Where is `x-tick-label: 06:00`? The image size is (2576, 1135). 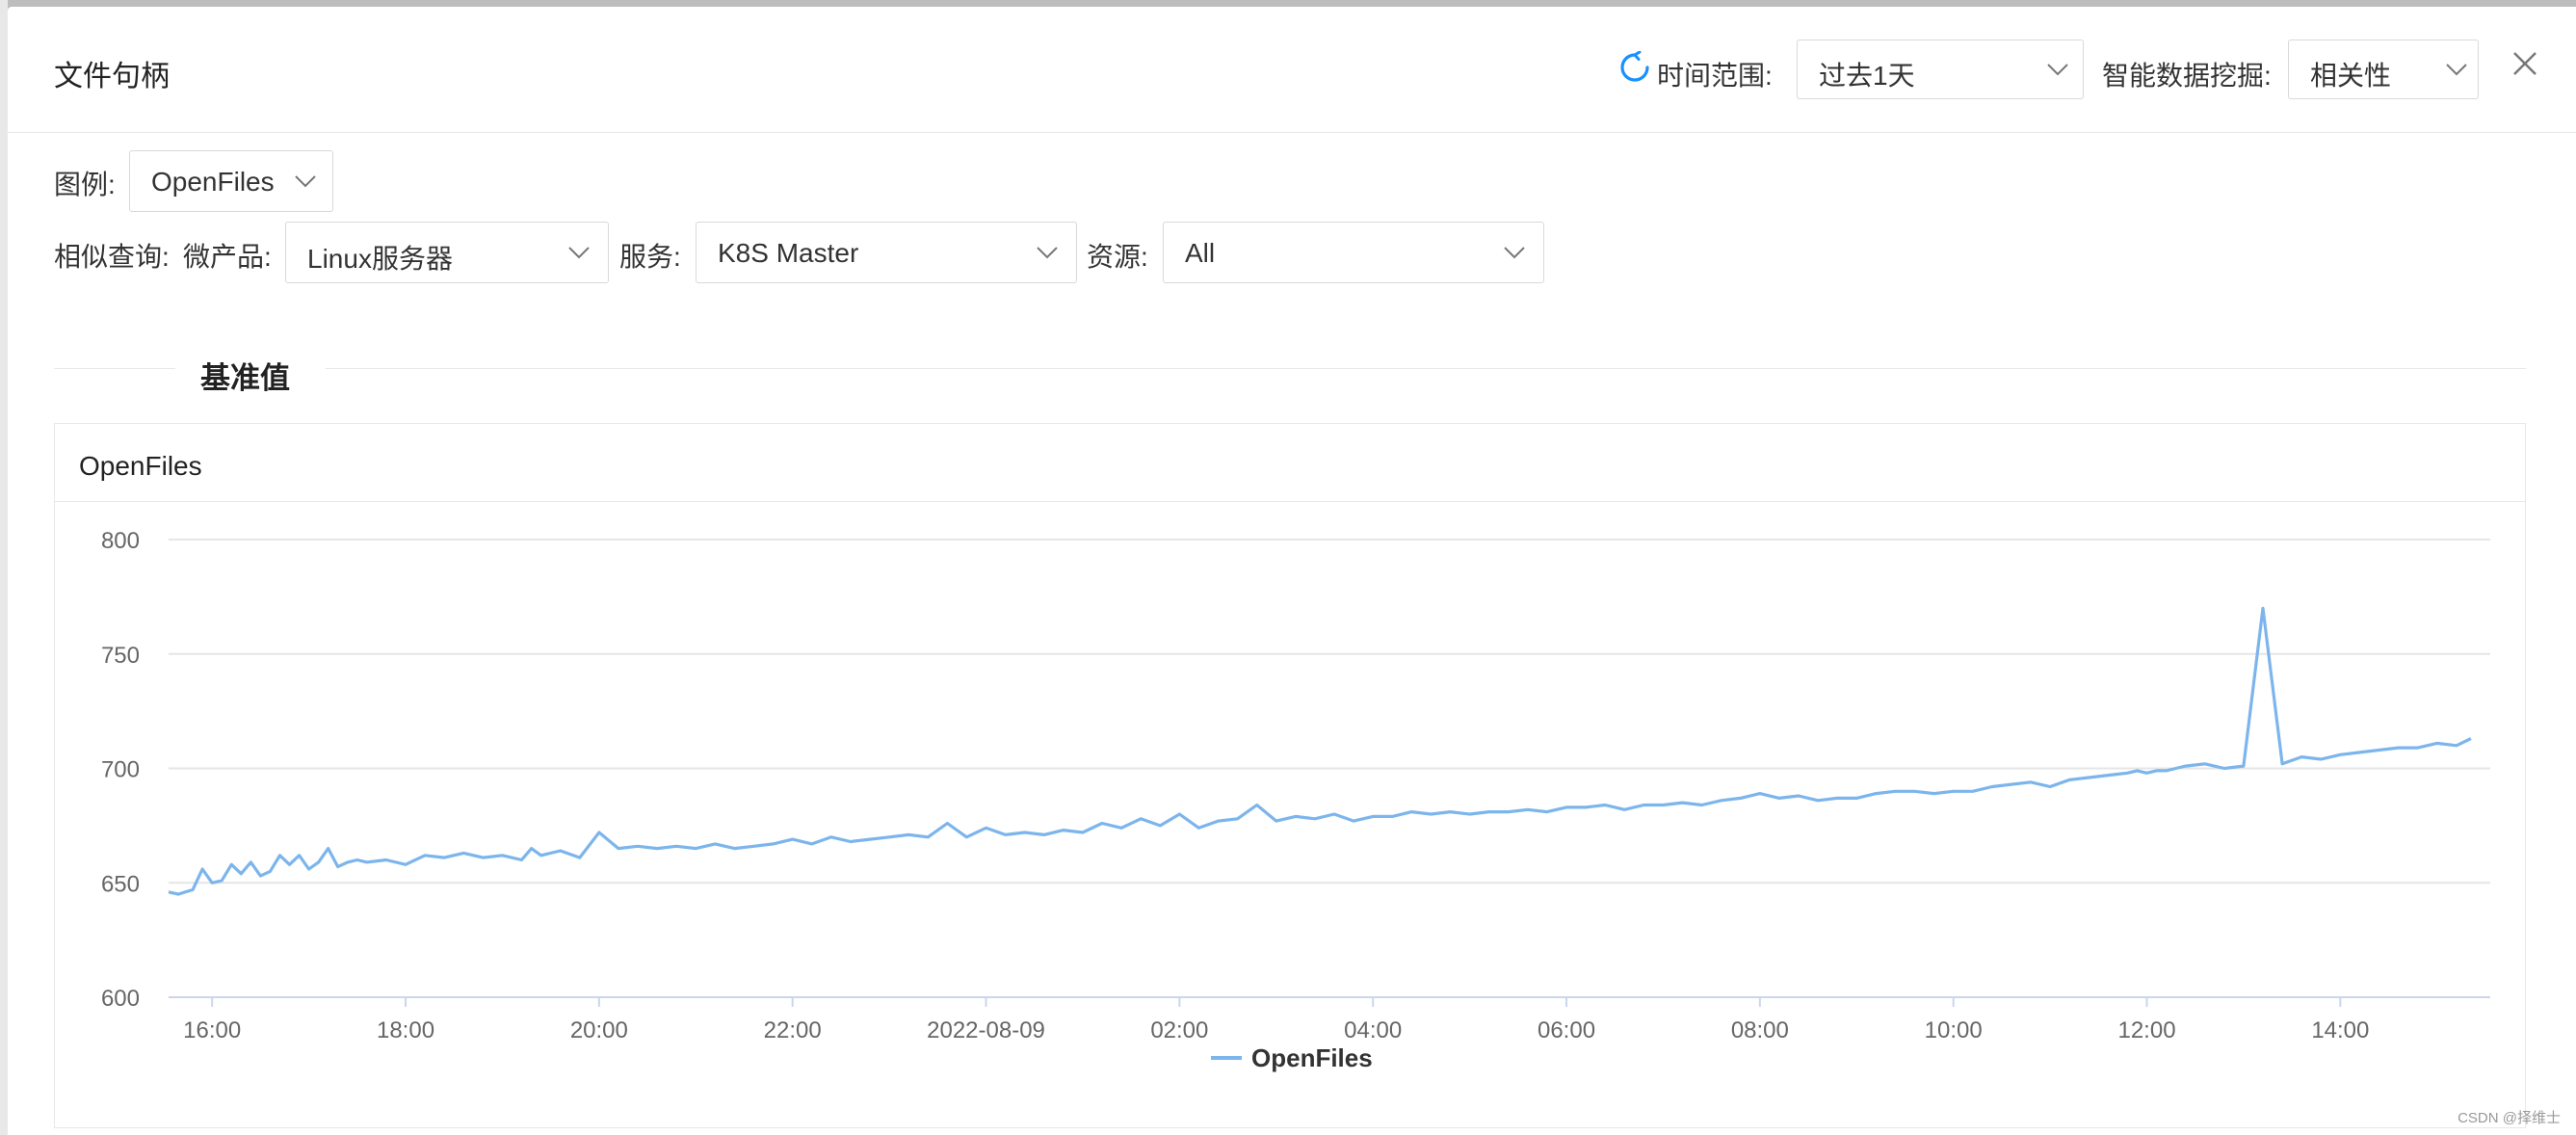
x-tick-label: 06:00 is located at coordinates (1566, 1030).